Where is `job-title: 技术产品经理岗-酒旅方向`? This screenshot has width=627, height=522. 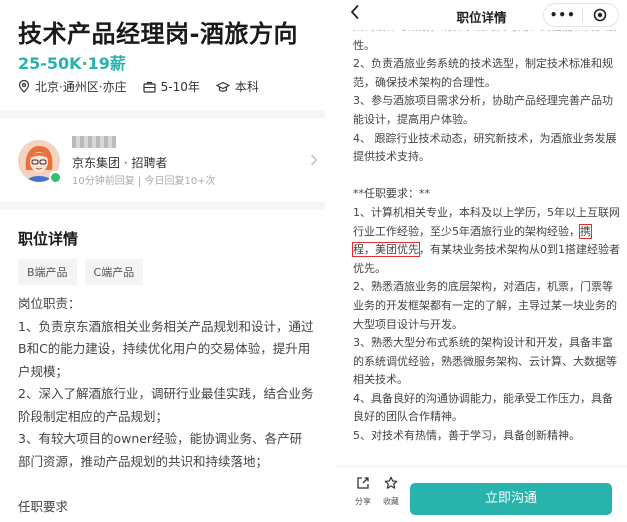
job-title: 技术产品经理岗-酒旅方向 is located at coordinates (158, 34).